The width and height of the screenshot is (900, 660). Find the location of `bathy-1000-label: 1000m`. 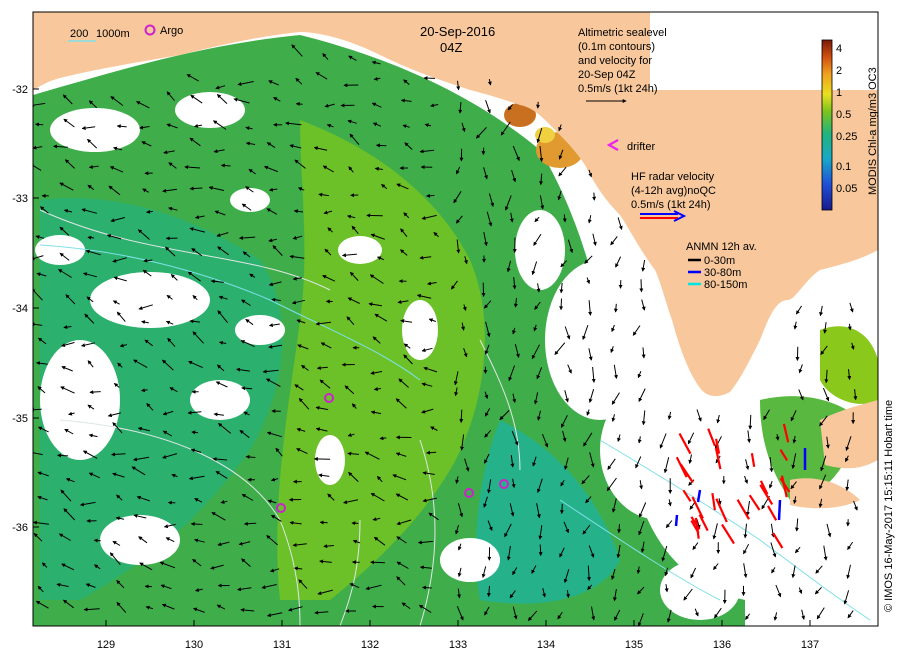

bathy-1000-label: 1000m is located at coordinates (113, 34).